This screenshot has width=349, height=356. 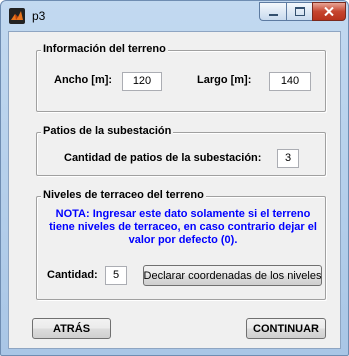 What do you see at coordinates (232, 275) in the screenshot?
I see `declarar-coordenadas-button: Declarar coordenadas de los niveles` at bounding box center [232, 275].